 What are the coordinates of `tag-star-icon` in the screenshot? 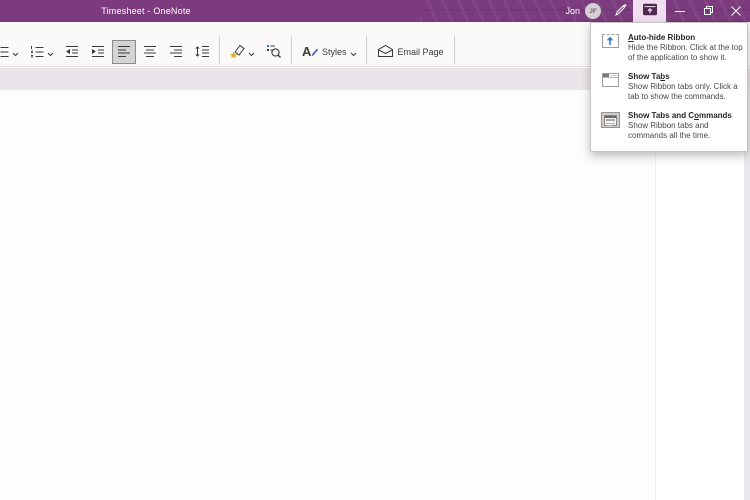 It's located at (237, 52).